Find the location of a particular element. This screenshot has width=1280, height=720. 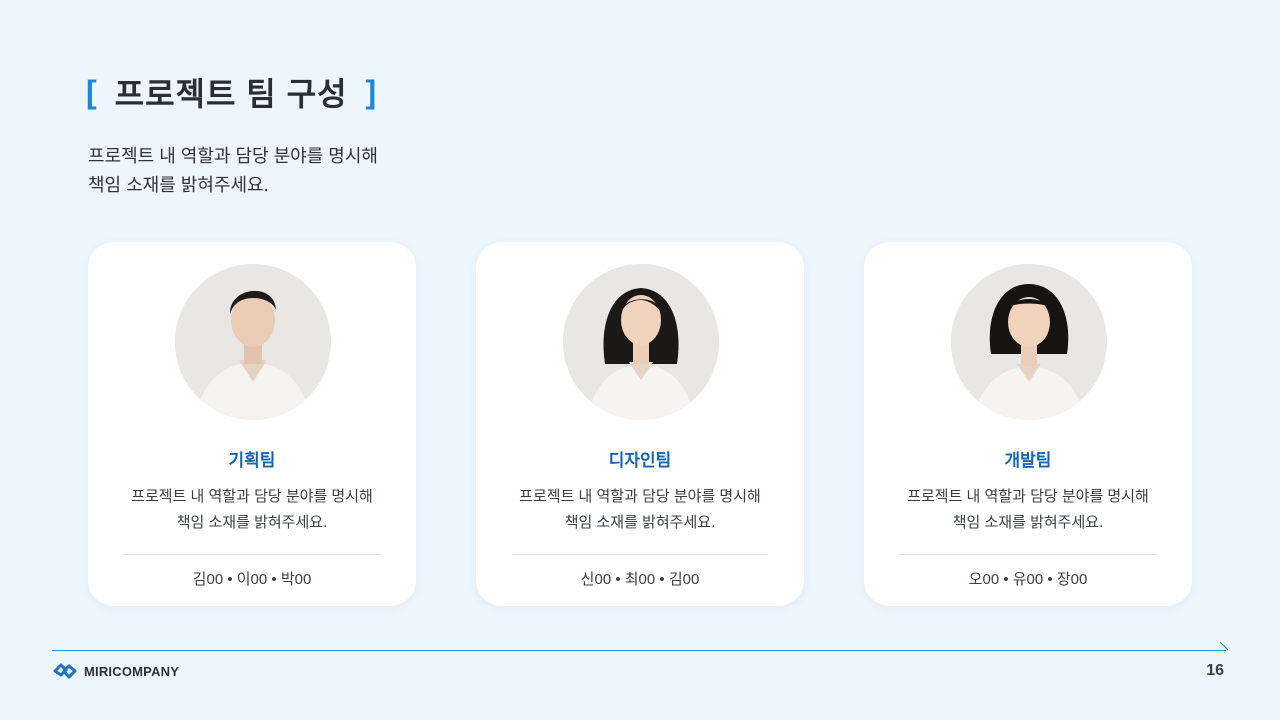

team-members: 김00 • 이00 • 박00 is located at coordinates (252, 579).